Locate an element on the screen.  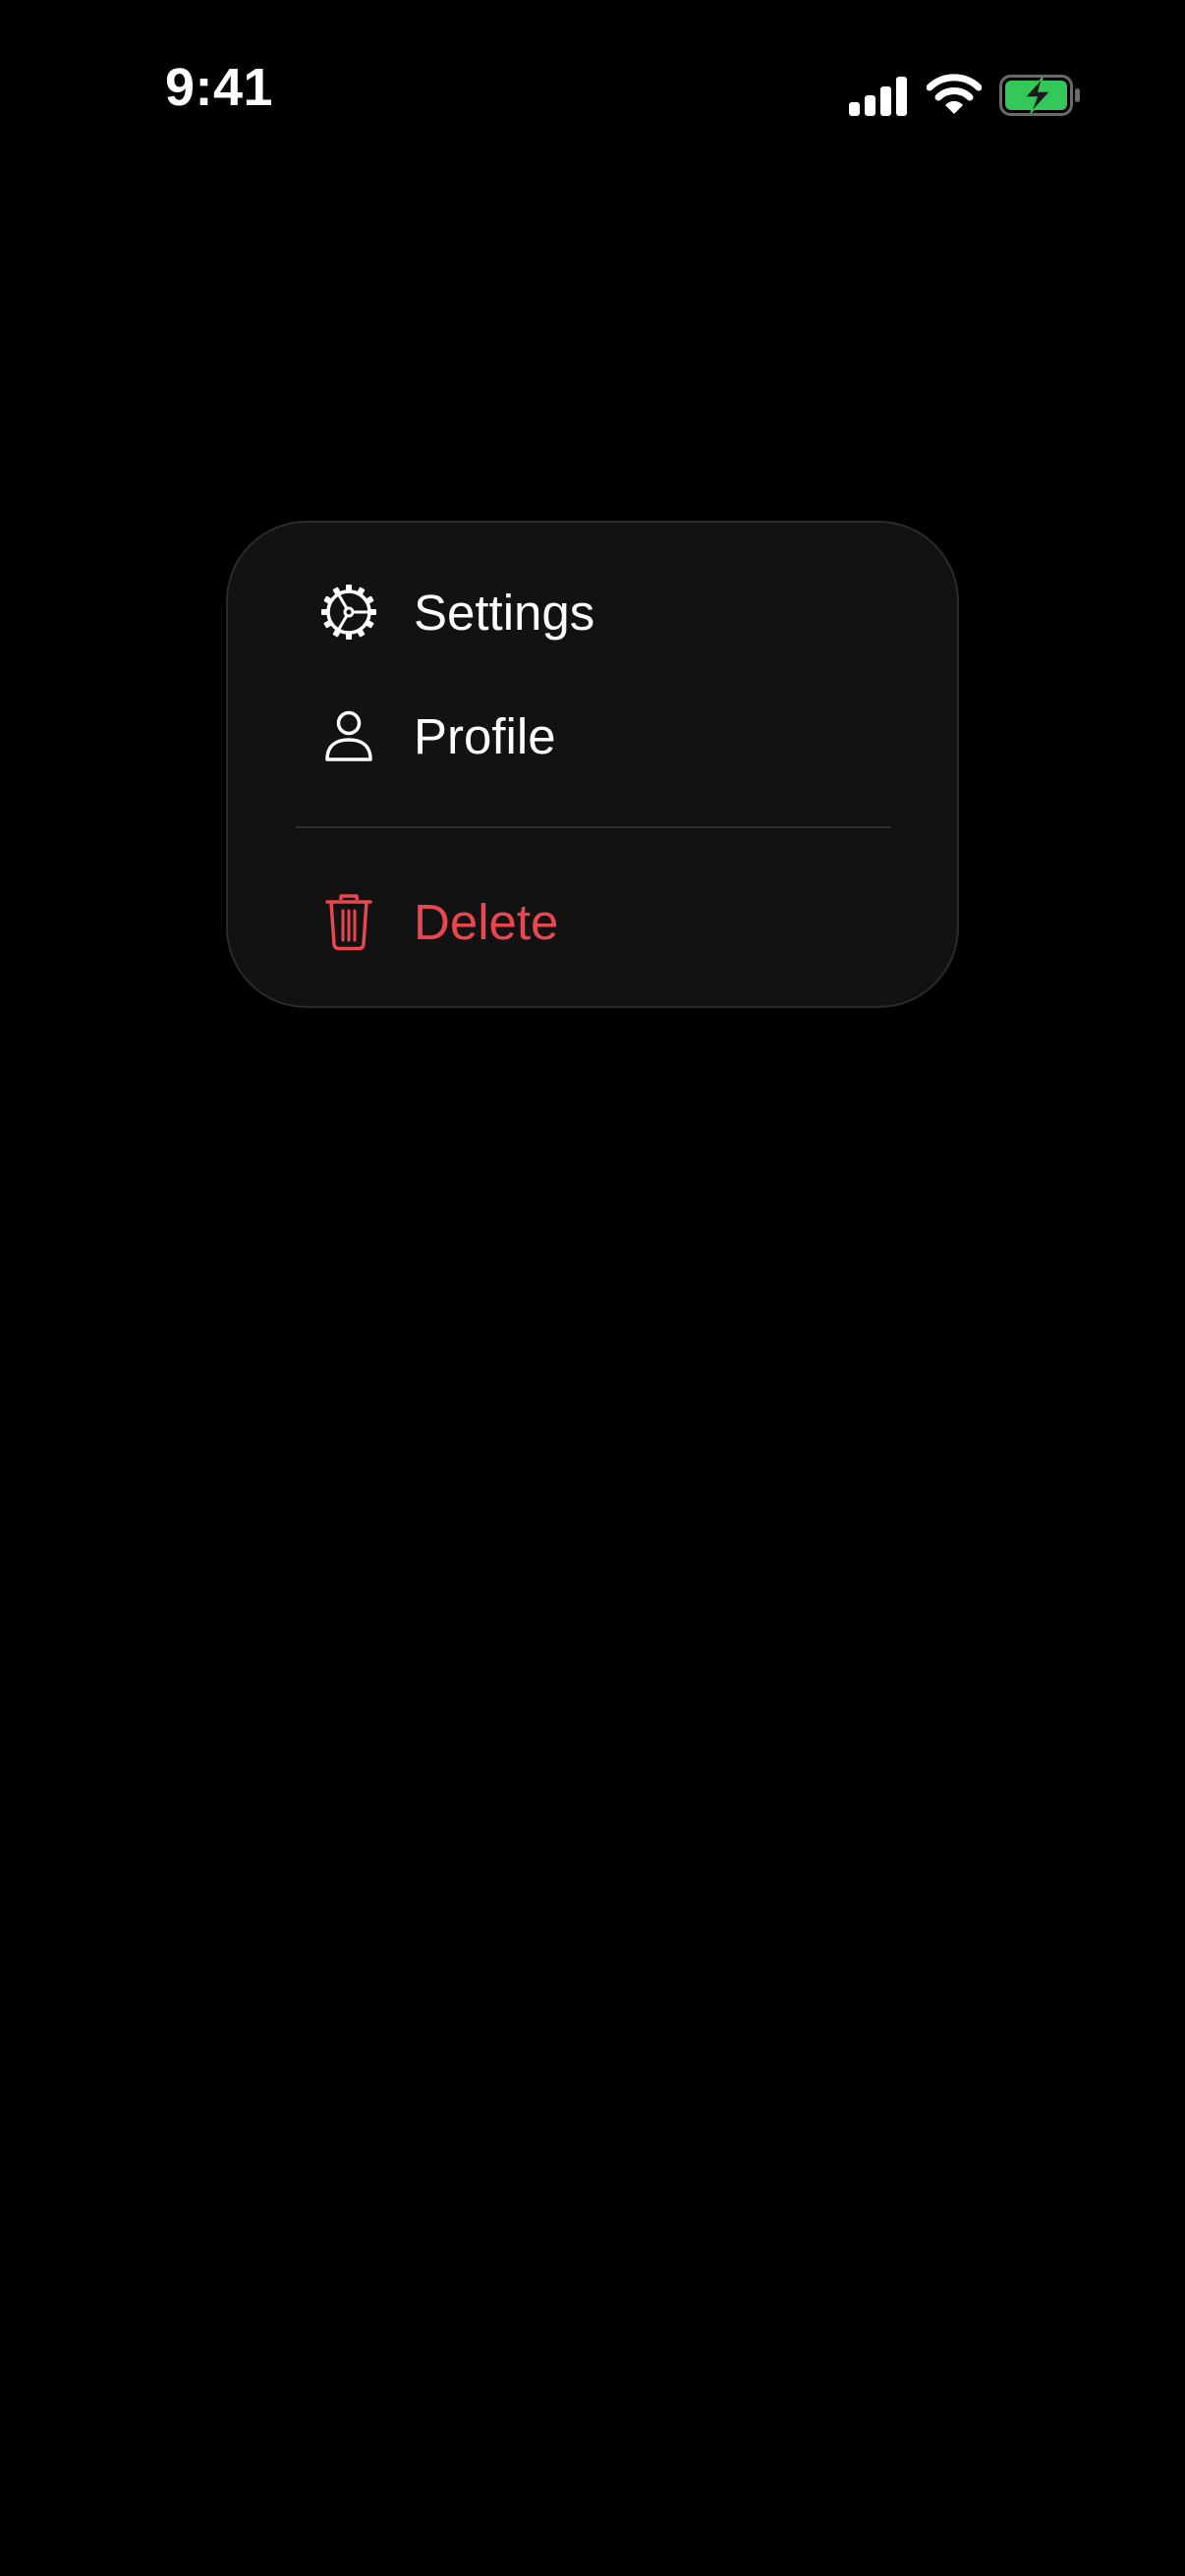
battery-charging-icon is located at coordinates (1040, 95).